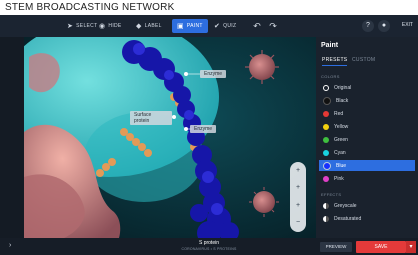  Describe the element at coordinates (298, 223) in the screenshot. I see `zoom-out-button: −` at that location.